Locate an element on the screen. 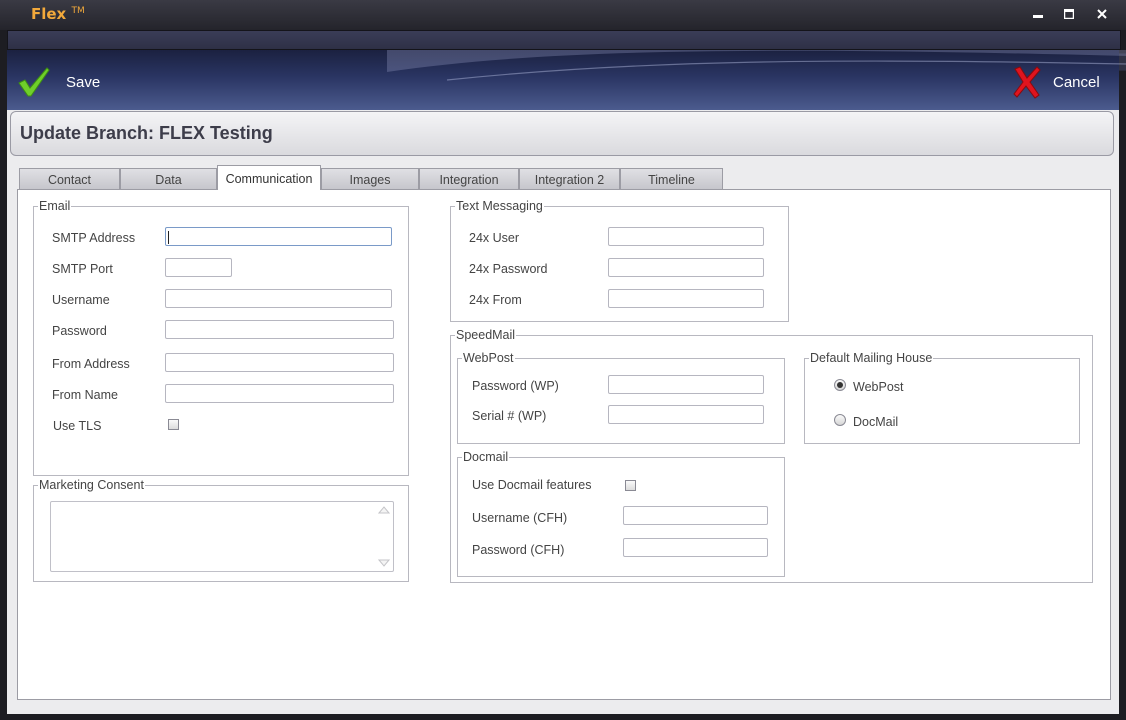 This screenshot has width=1126, height=720. tab-data: Data is located at coordinates (168, 178).